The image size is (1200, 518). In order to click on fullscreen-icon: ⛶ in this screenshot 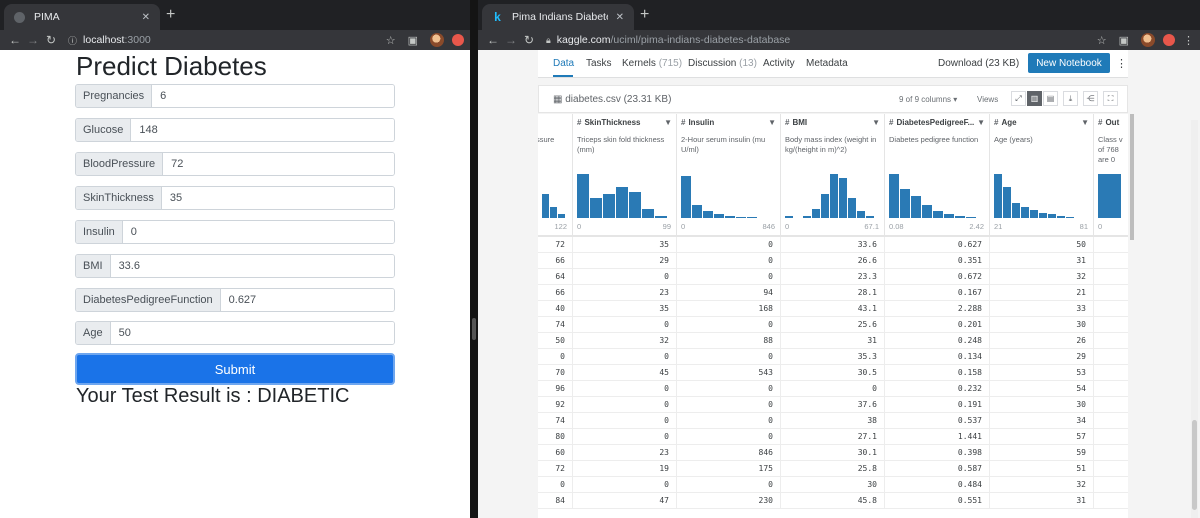, I will do `click(1110, 98)`.